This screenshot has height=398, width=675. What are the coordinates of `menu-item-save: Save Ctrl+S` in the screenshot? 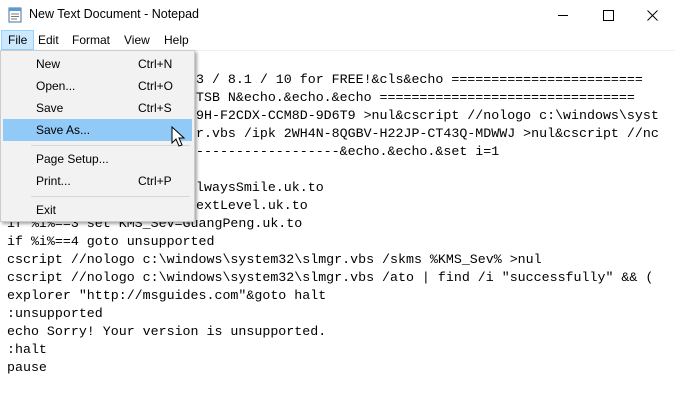 It's located at (97, 108).